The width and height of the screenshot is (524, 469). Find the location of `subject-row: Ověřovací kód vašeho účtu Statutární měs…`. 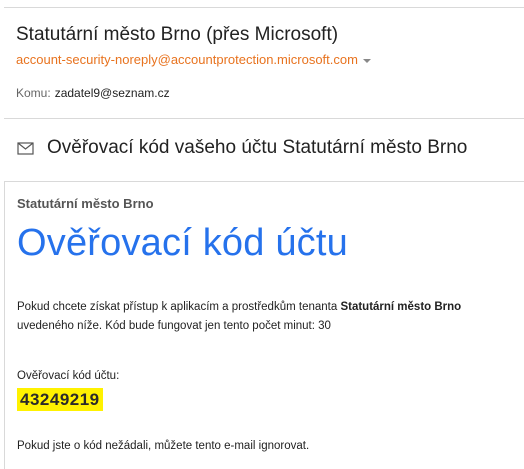

subject-row: Ověřovací kód vašeho účtu Statutární měs… is located at coordinates (242, 148).